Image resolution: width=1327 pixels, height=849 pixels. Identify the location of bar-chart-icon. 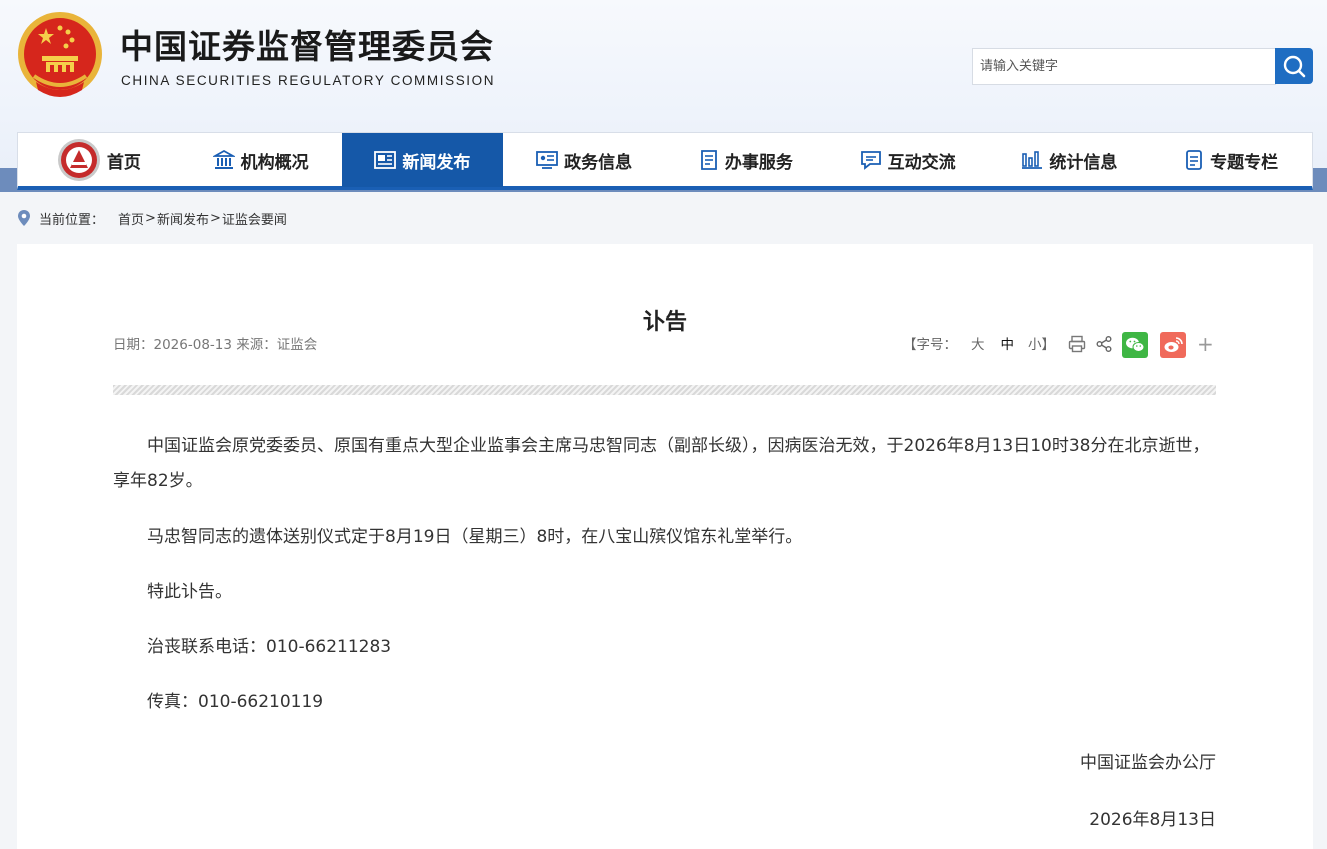
(1032, 160).